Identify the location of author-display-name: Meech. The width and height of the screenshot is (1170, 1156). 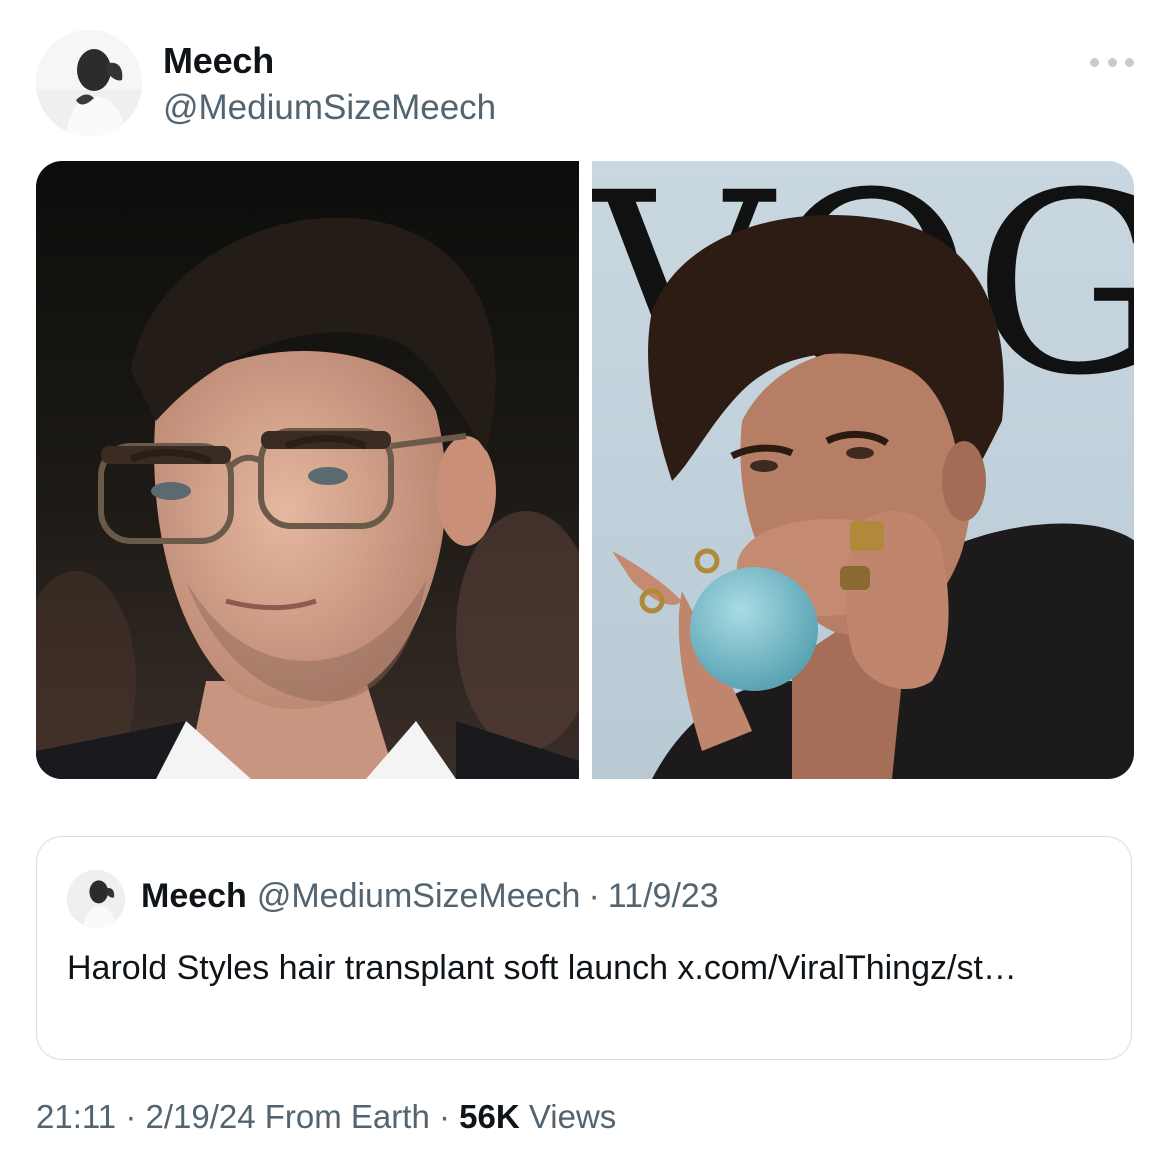
(218, 61).